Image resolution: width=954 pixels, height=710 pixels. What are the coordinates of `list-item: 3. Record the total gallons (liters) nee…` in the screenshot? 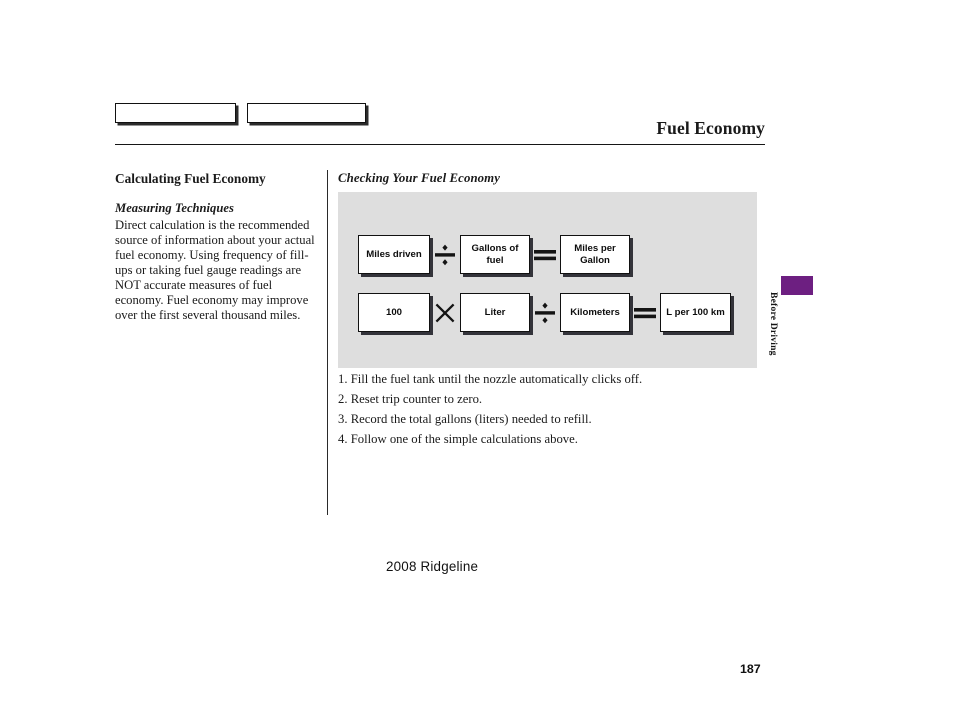 It's located at (465, 418).